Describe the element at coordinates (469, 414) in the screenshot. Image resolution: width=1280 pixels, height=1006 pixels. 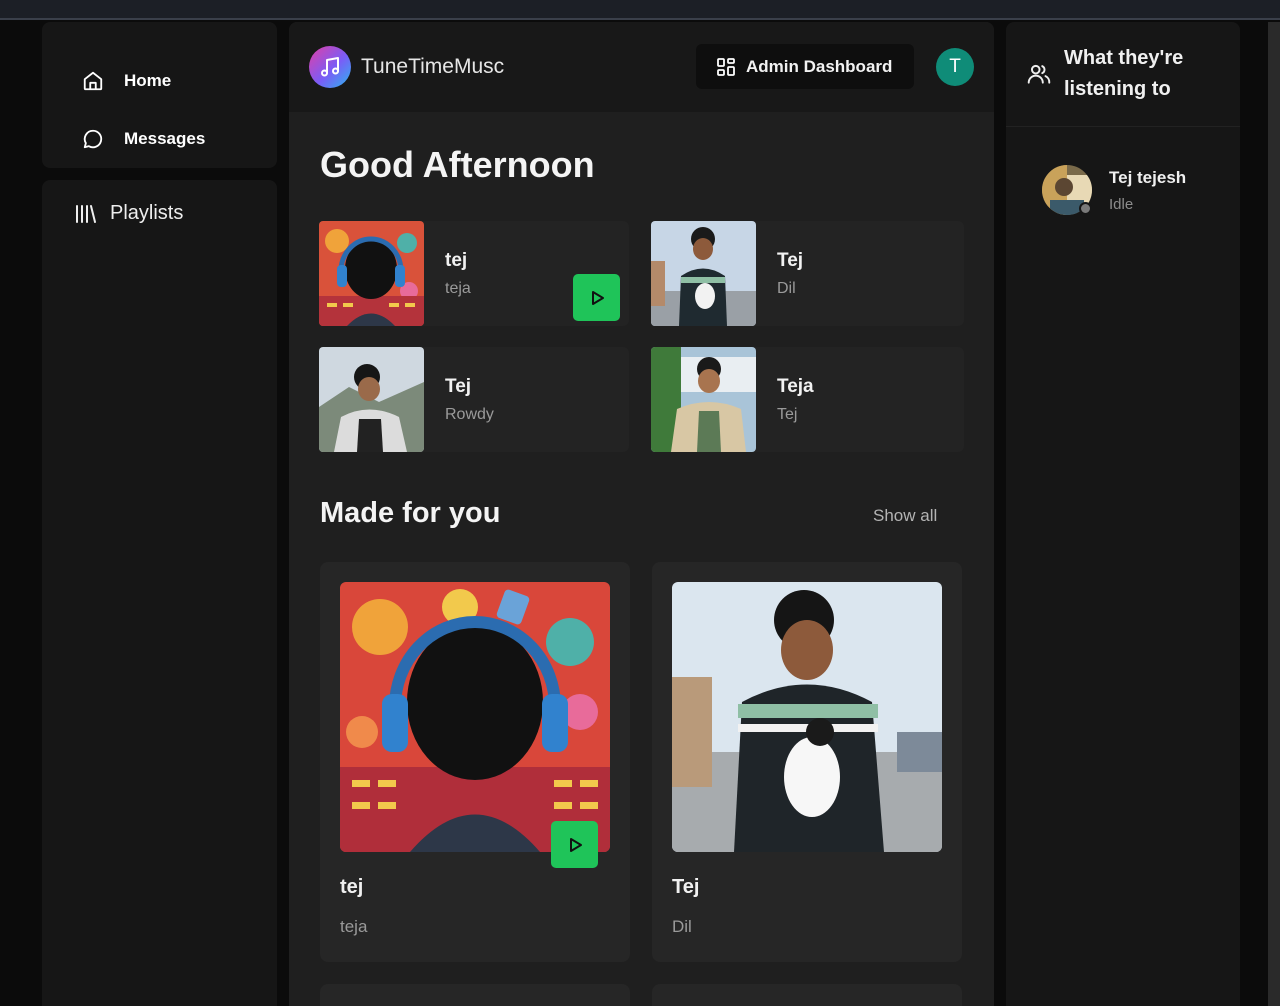
I see `quick-pick-subtitle: Rowdy` at that location.